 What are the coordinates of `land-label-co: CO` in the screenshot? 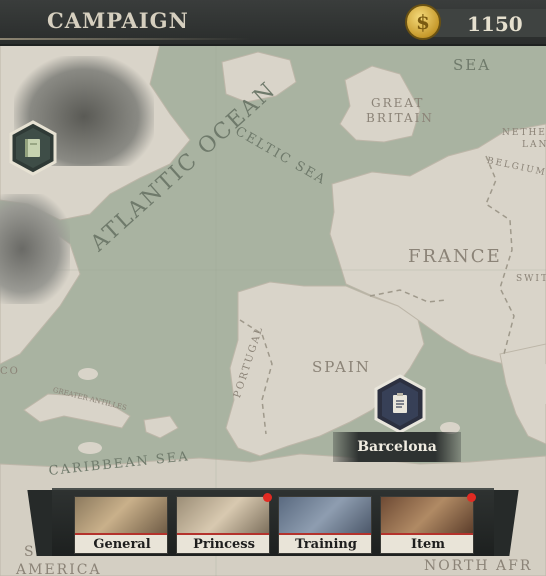 It's located at (10, 371).